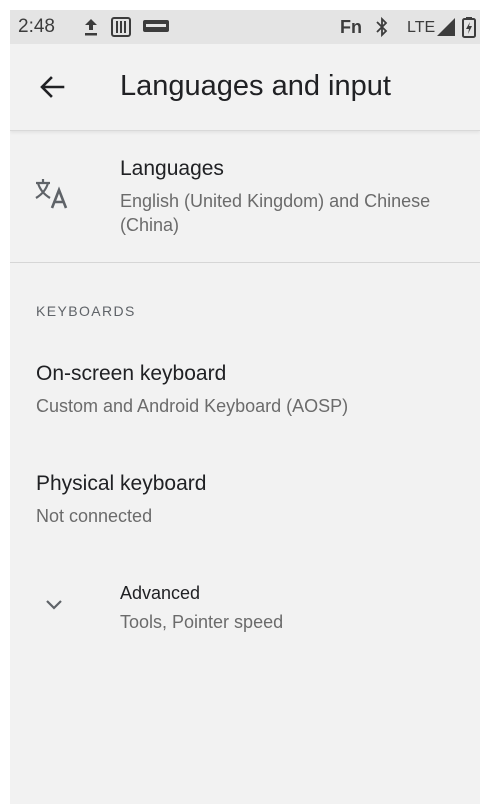 The image size is (480, 804). What do you see at coordinates (172, 168) in the screenshot?
I see `languages-title: Languages` at bounding box center [172, 168].